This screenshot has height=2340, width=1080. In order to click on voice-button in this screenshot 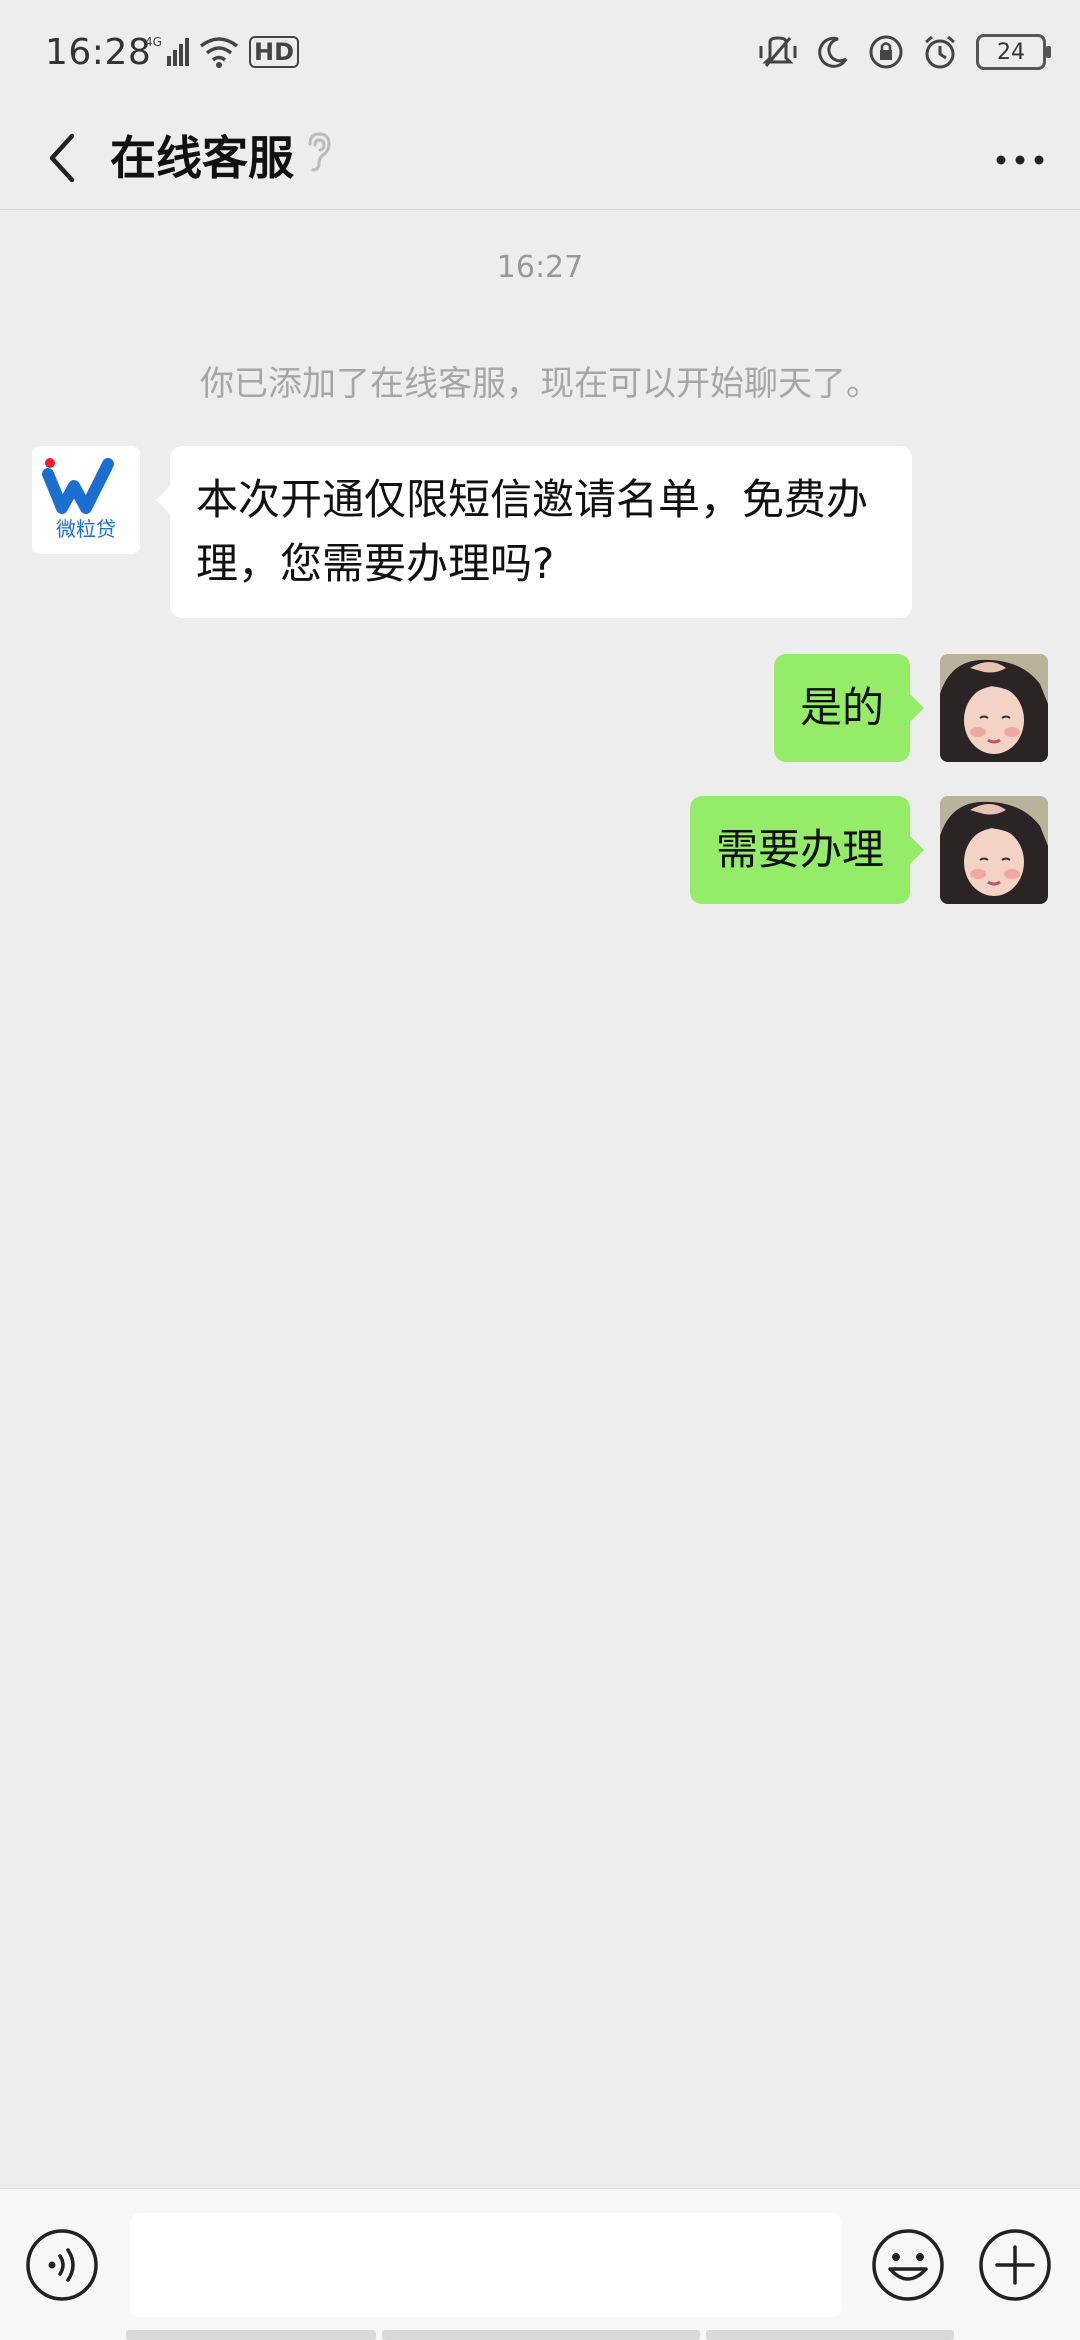, I will do `click(62, 2265)`.